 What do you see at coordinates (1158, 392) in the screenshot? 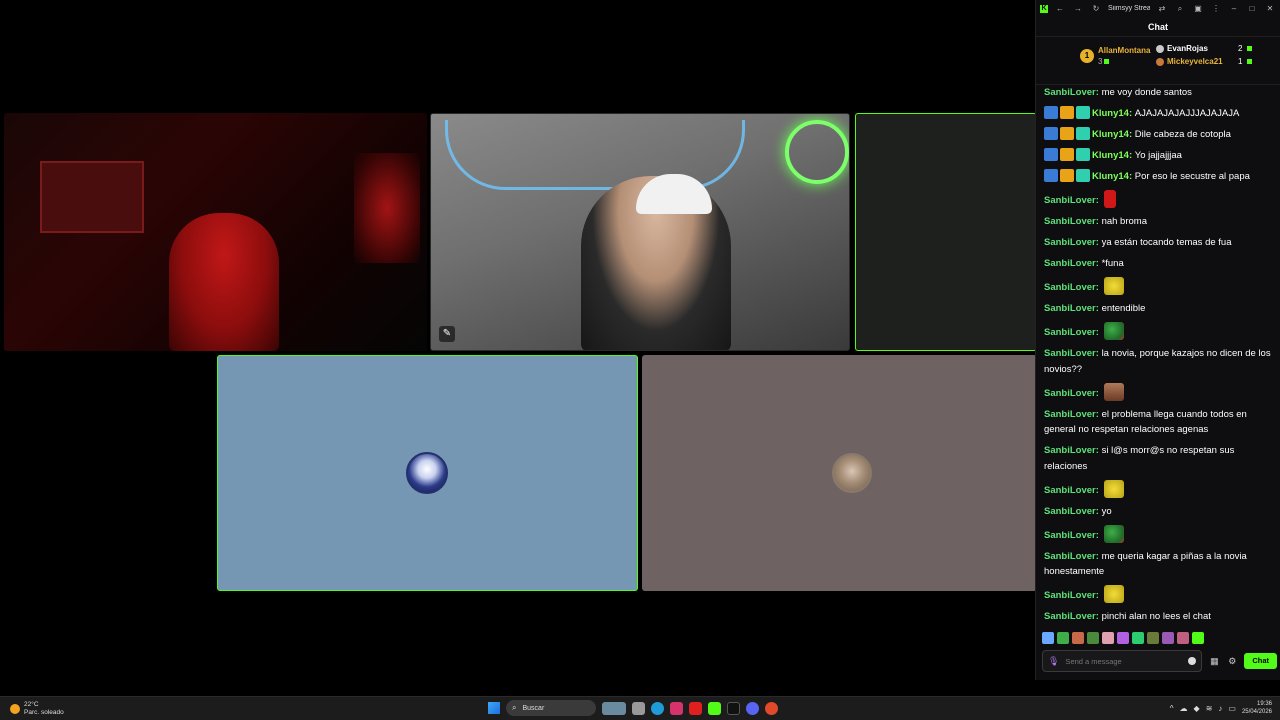
I see `chat-message: SanbiLover:` at bounding box center [1158, 392].